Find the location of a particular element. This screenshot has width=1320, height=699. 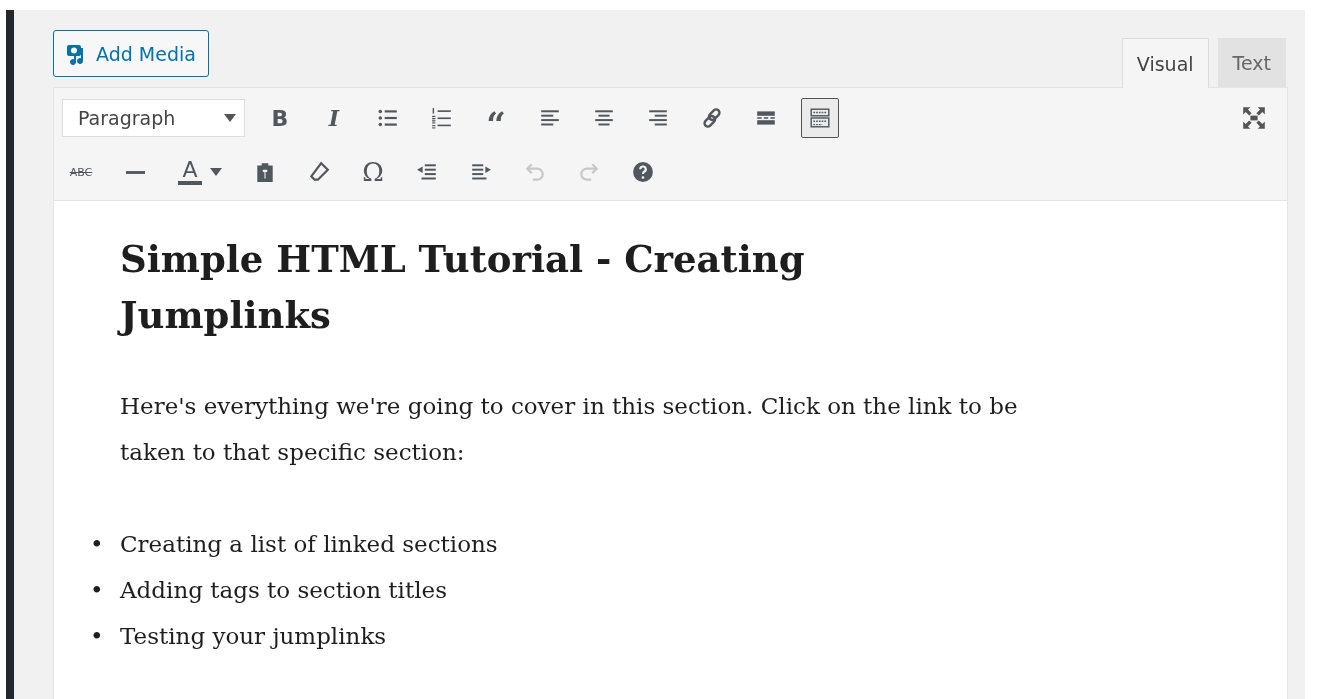

help-icon is located at coordinates (643, 172).